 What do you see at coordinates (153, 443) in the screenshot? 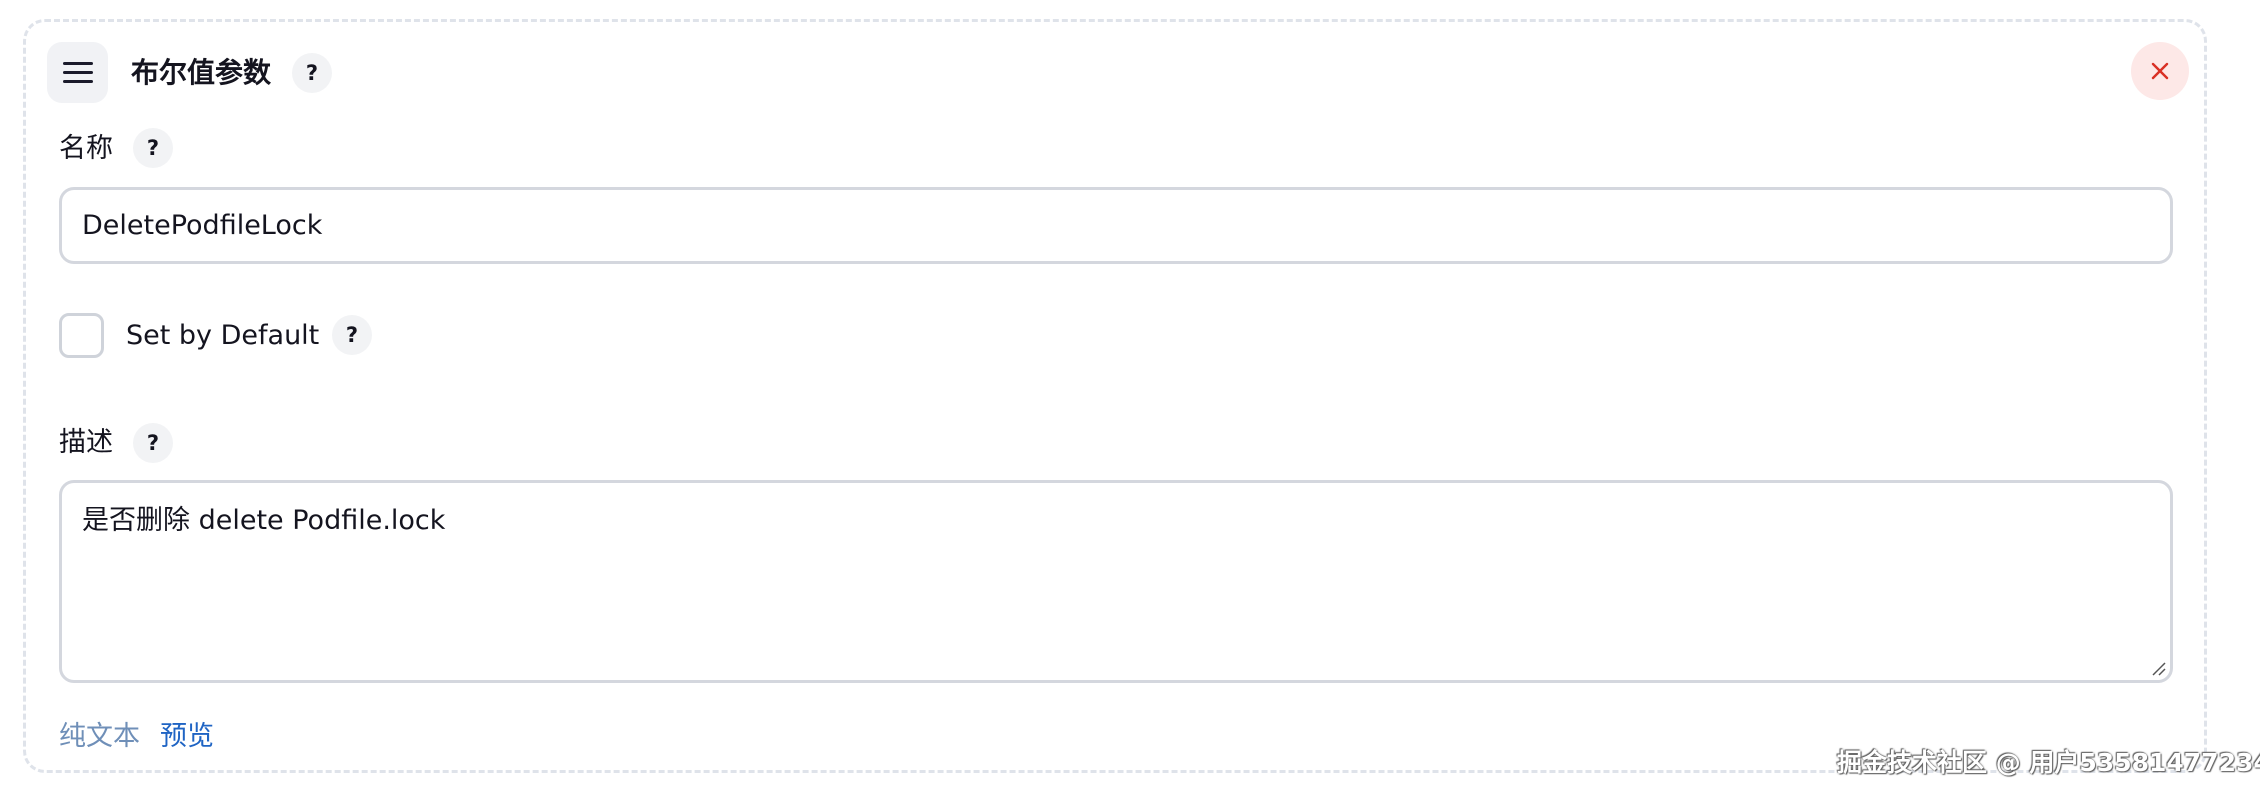
I see `description-help-icon: ?` at bounding box center [153, 443].